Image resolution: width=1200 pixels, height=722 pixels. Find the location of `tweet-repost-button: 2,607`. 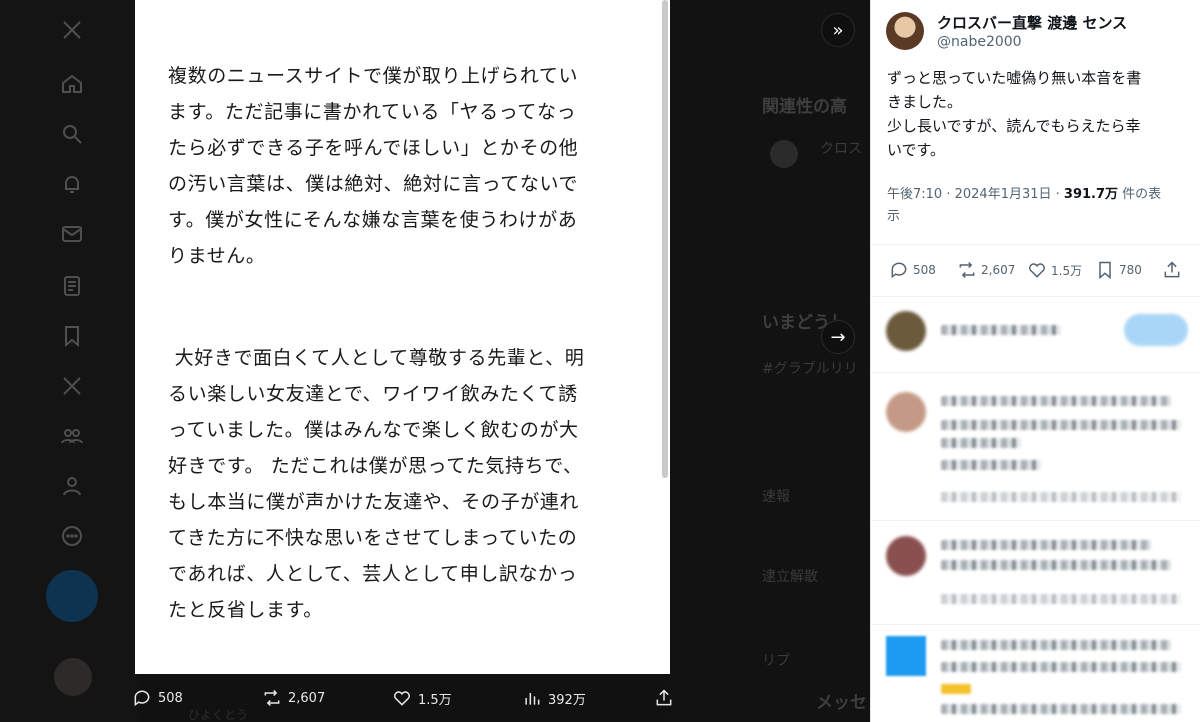

tweet-repost-button: 2,607 is located at coordinates (986, 270).